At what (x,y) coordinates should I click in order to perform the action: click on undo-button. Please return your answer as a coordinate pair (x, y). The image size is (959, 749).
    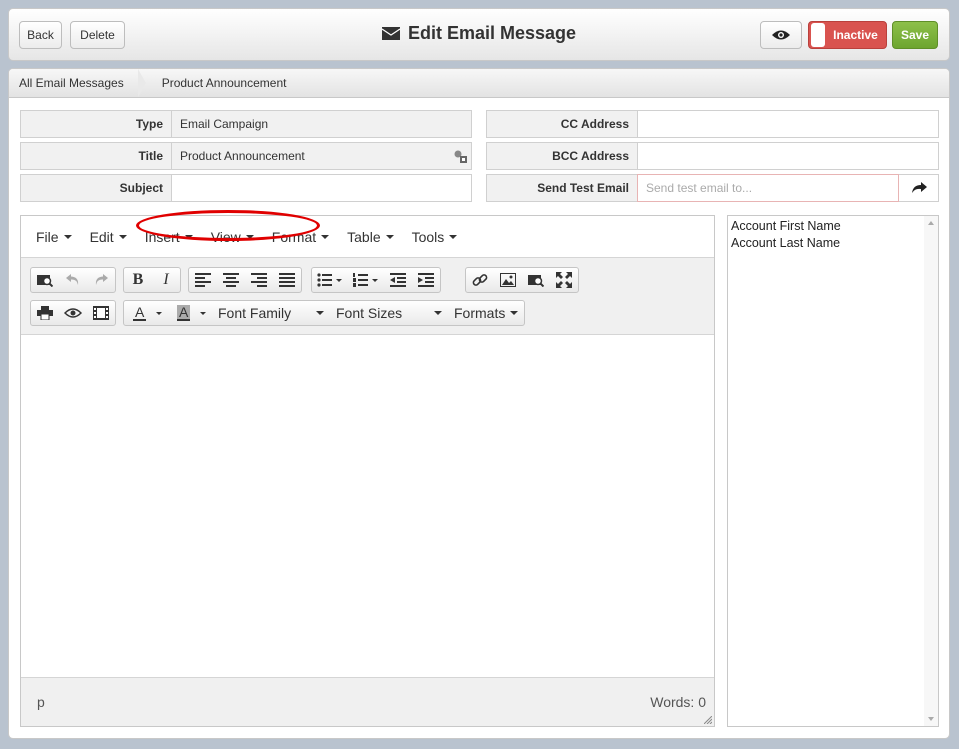
    Looking at the image, I should click on (73, 280).